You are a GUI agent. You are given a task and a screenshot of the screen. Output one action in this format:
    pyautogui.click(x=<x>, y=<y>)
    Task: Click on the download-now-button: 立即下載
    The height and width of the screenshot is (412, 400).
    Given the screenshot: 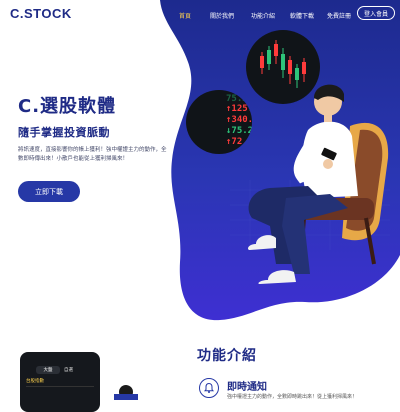 What is the action you would take?
    pyautogui.click(x=49, y=191)
    